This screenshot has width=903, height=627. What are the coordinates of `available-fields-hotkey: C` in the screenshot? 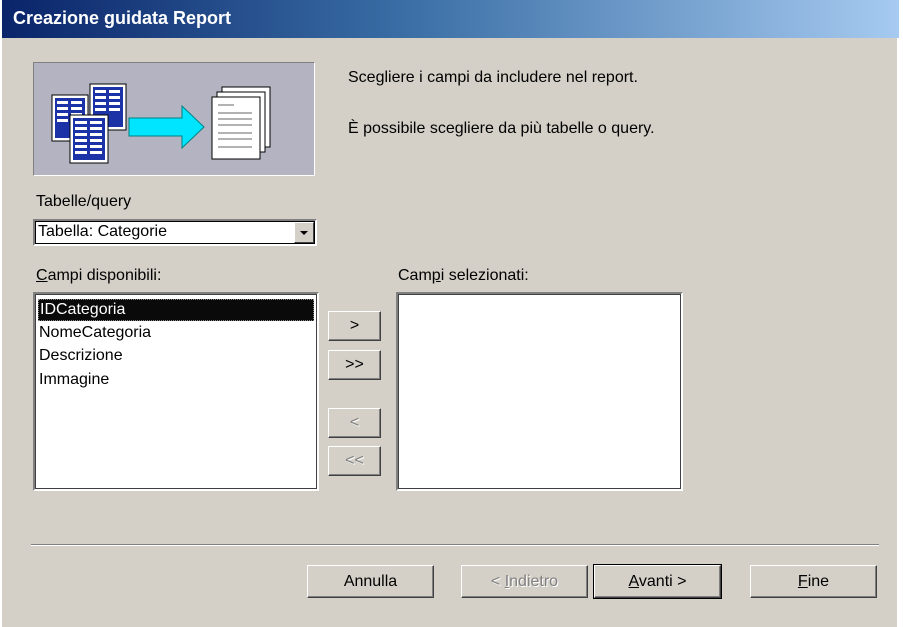 It's located at (42, 275).